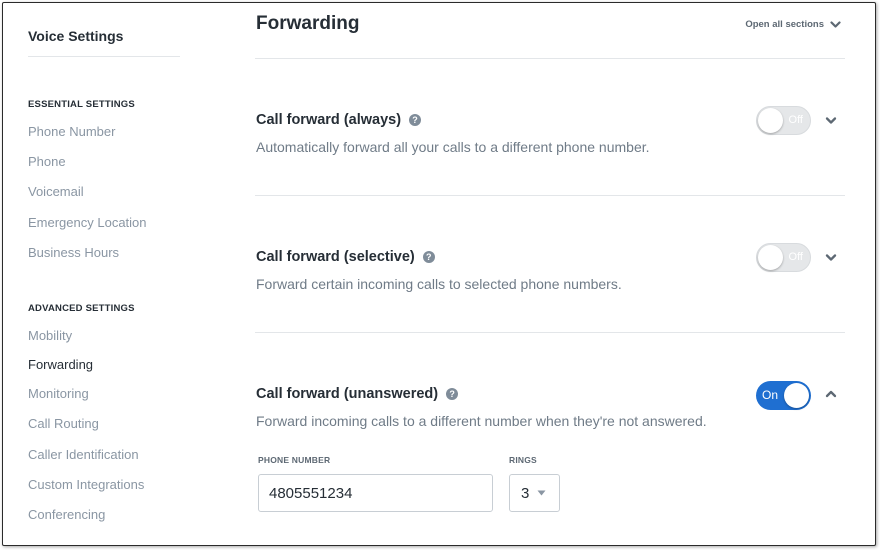 The width and height of the screenshot is (880, 550). I want to click on sidebar-item-emergency-location: Emergency Location, so click(87, 222).